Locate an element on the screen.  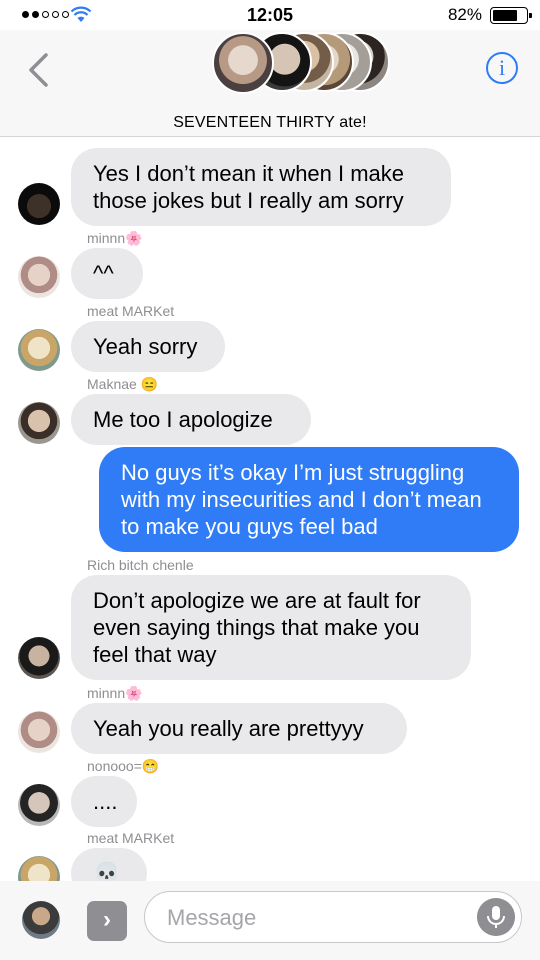
group-title: SEVENTEEN THIRTY ate! is located at coordinates (270, 123).